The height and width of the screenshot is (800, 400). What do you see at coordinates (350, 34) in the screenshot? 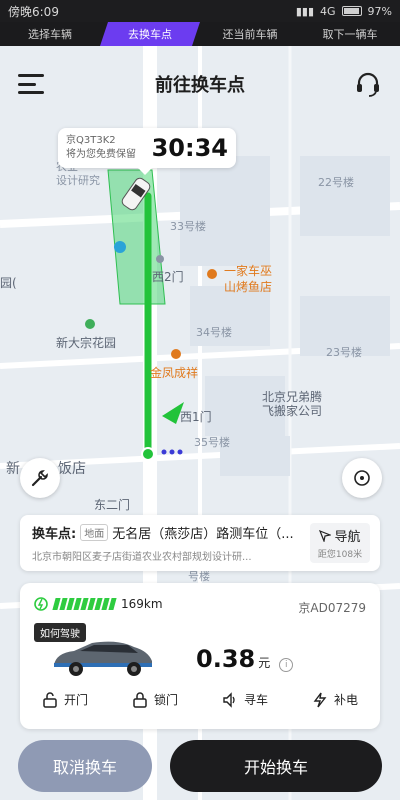
I see `step-pick-next-car: 取下一辆车` at bounding box center [350, 34].